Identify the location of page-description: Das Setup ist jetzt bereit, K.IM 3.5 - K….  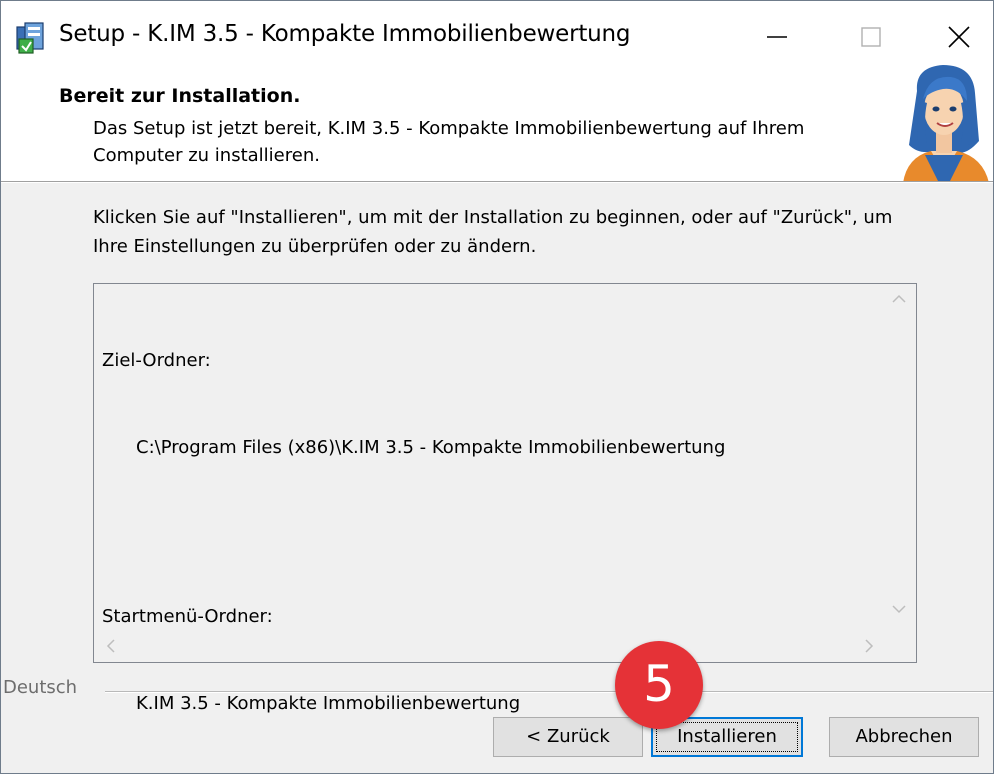
(449, 142).